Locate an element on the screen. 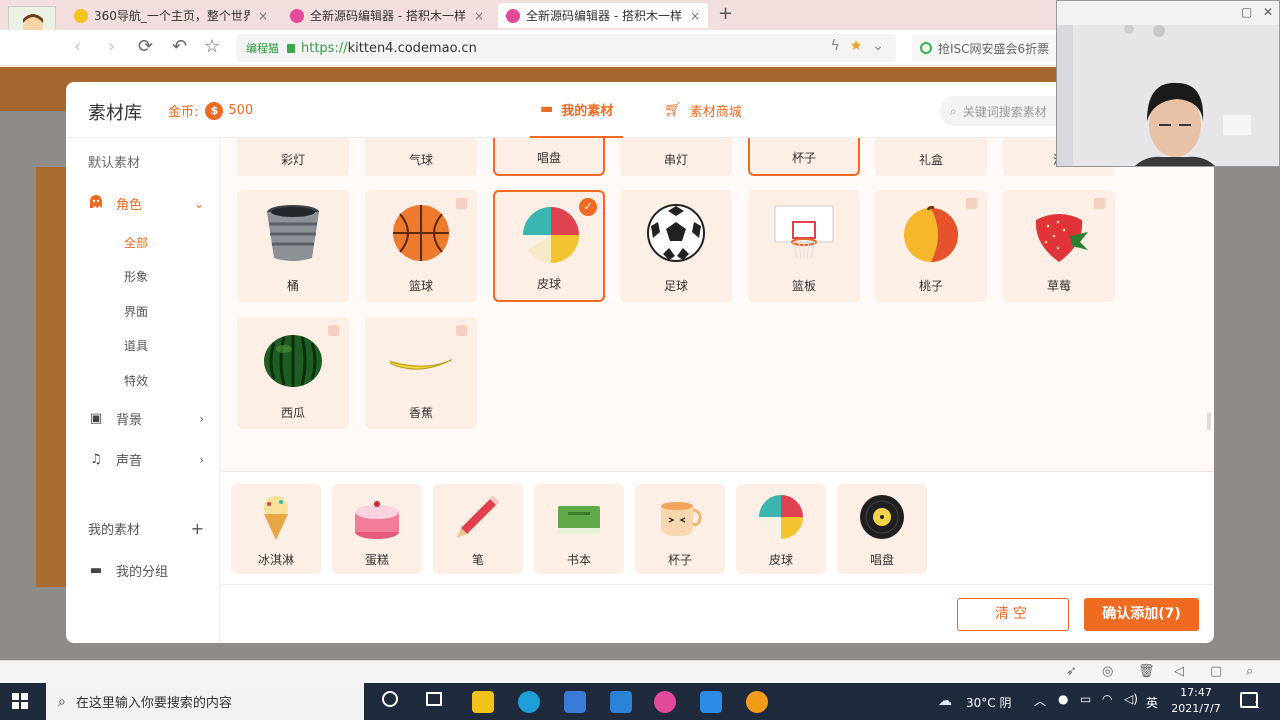 This screenshot has width=1280, height=720. grid-scrollbar is located at coordinates (1209, 421).